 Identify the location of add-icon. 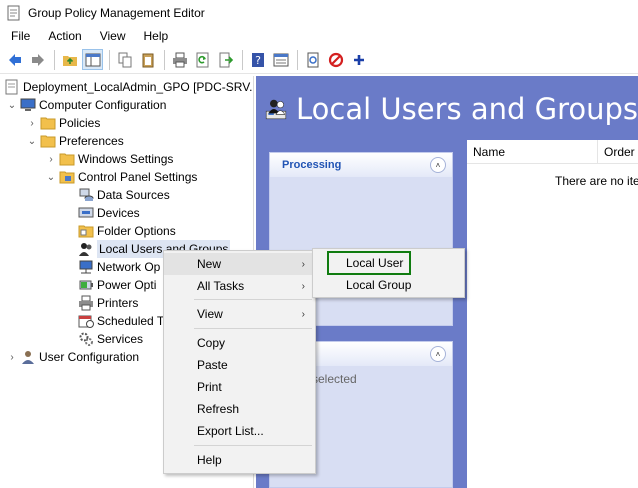
(358, 59).